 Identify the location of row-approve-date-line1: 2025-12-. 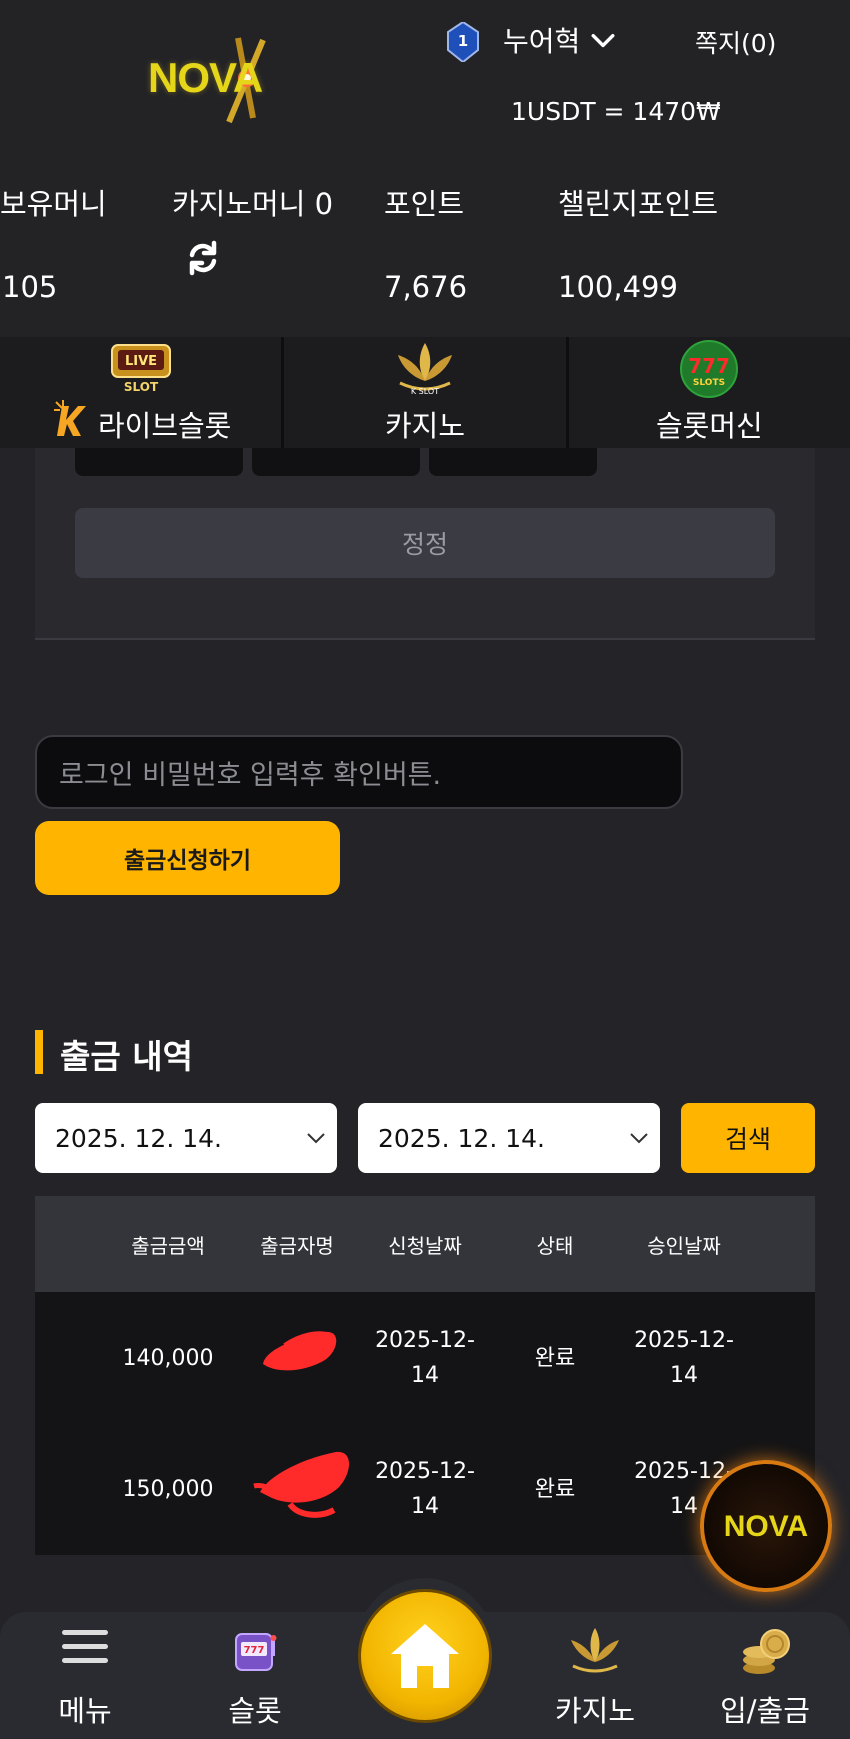
(684, 1340).